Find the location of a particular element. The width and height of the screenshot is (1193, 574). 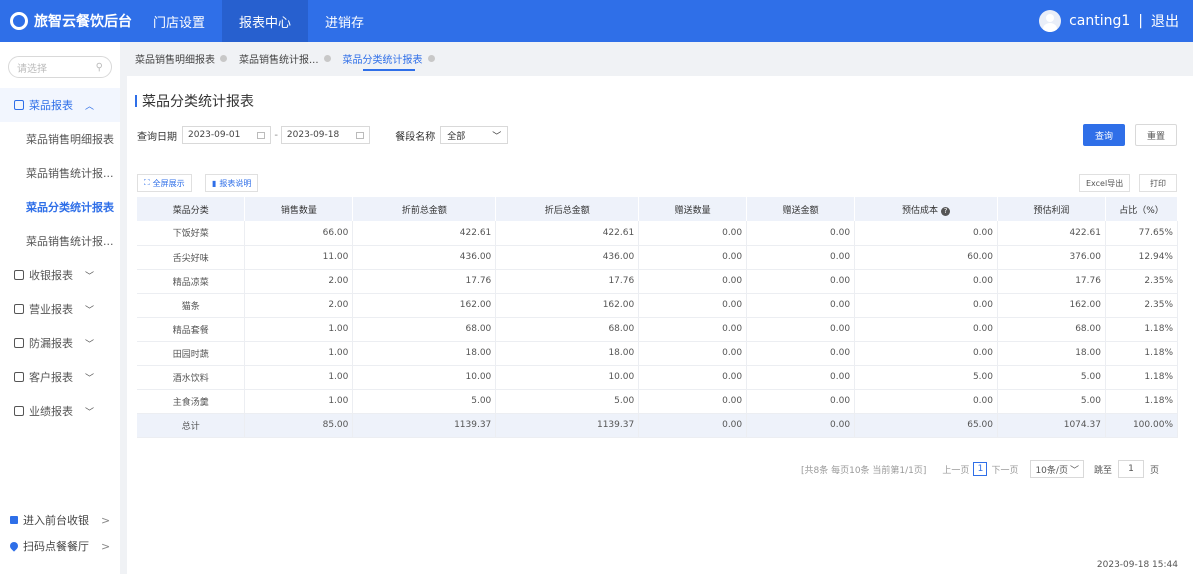

sidebar-group-cashier-reports: 收银报表 ﹀ is located at coordinates (60, 275).